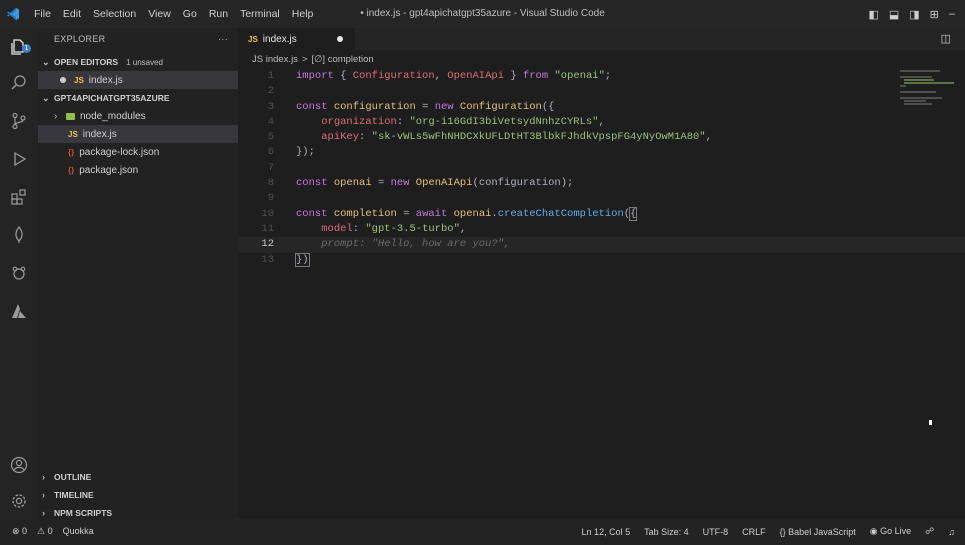  I want to click on more-actions-icon: ···, so click(223, 39).